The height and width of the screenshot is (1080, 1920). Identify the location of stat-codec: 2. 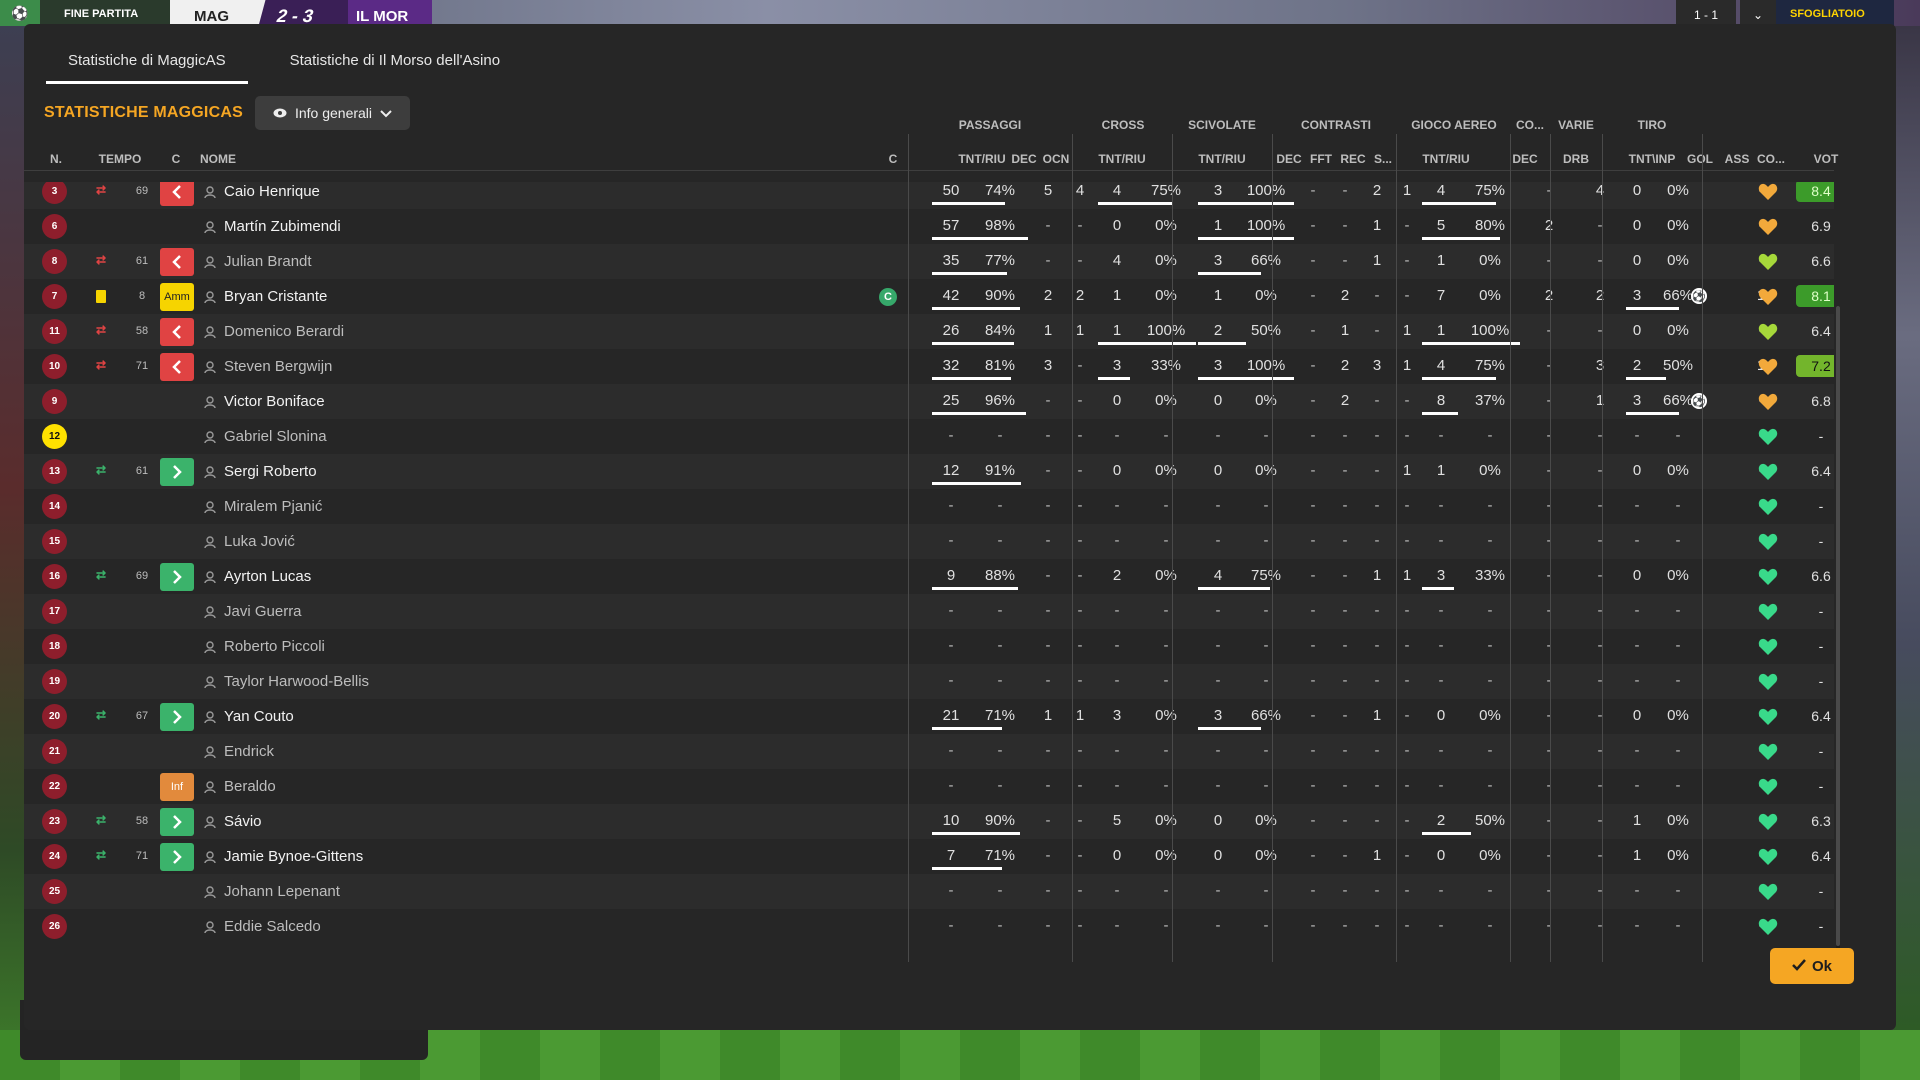
(1549, 225).